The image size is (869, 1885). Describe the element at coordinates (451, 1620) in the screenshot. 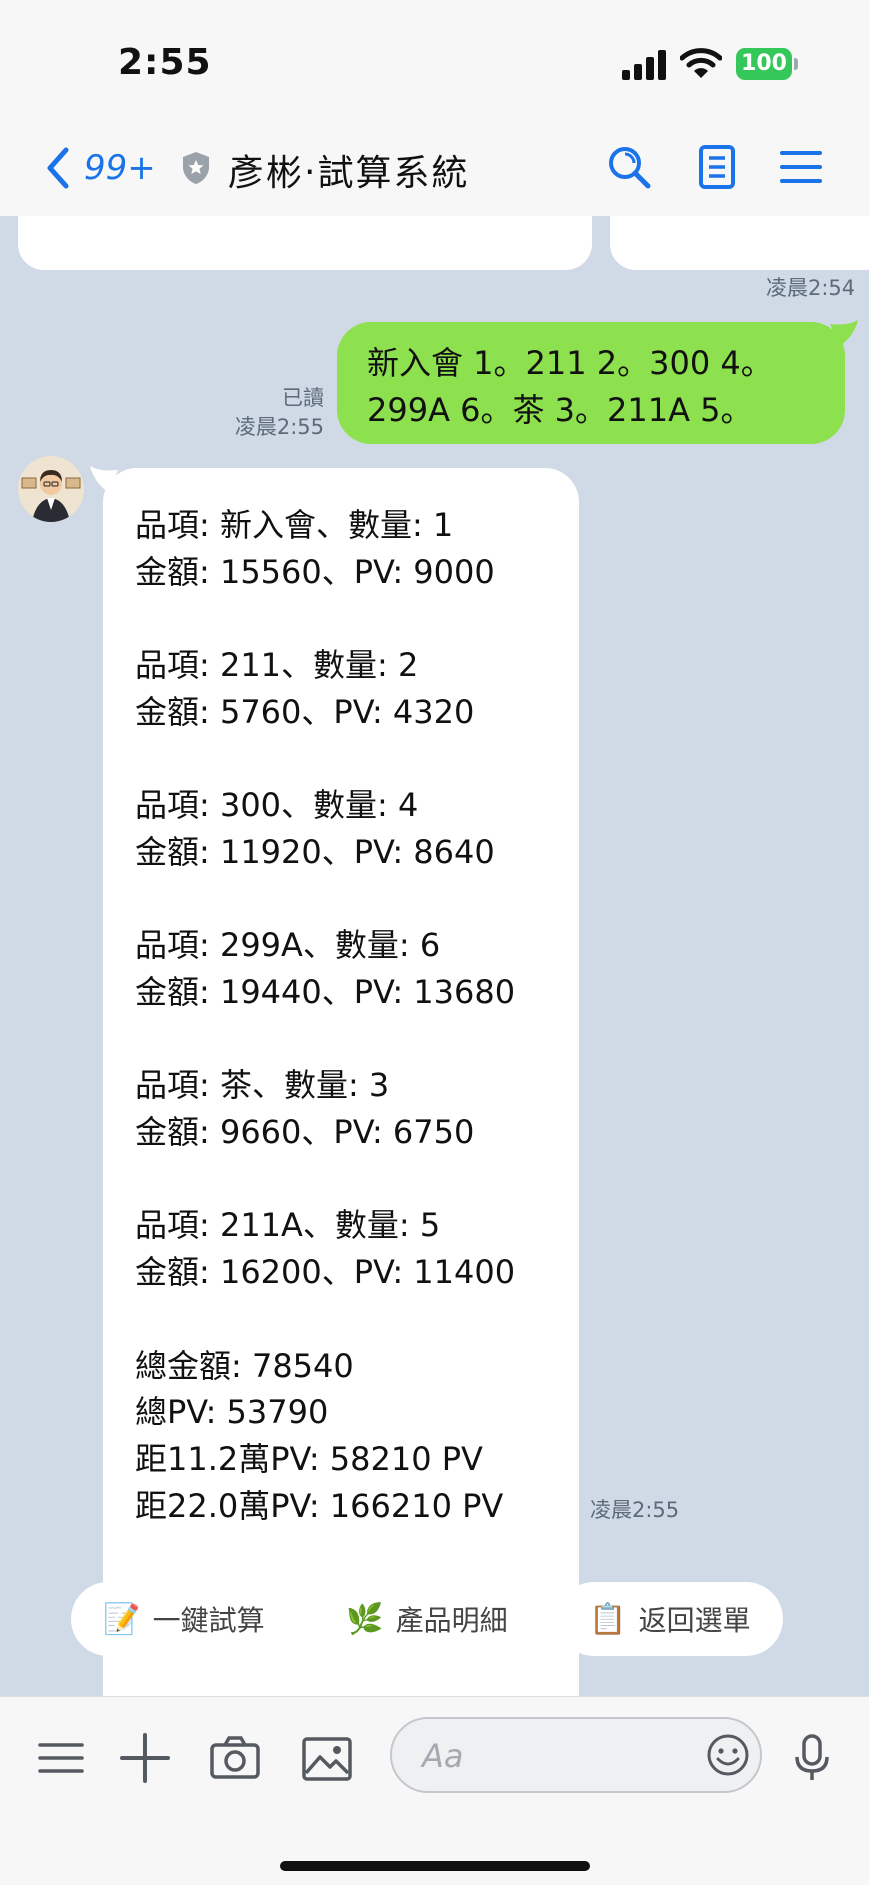

I see `quick-reply-label: 產品明細` at that location.